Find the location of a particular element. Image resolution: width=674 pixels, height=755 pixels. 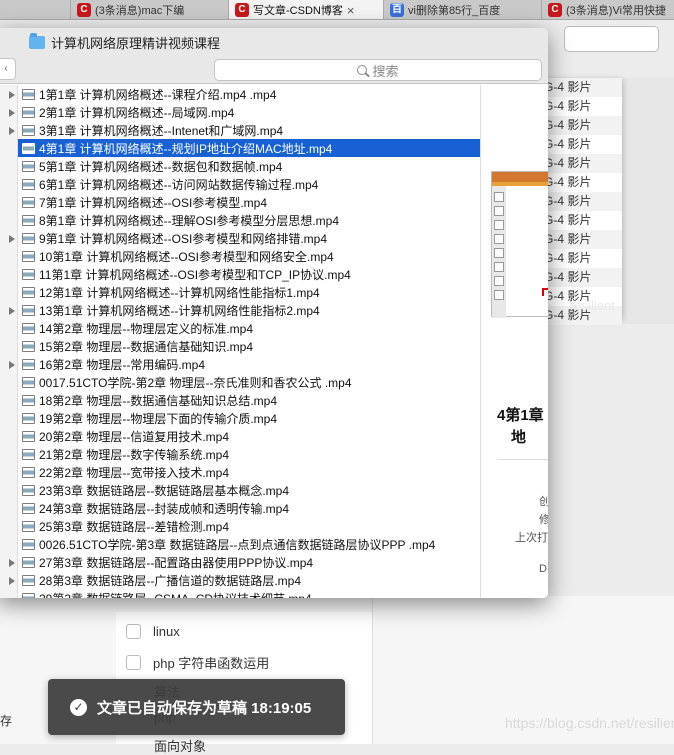

file-row: 8第1章 计算机网络概述--理解OSI参考模型分层思想.mp4 is located at coordinates (249, 220).